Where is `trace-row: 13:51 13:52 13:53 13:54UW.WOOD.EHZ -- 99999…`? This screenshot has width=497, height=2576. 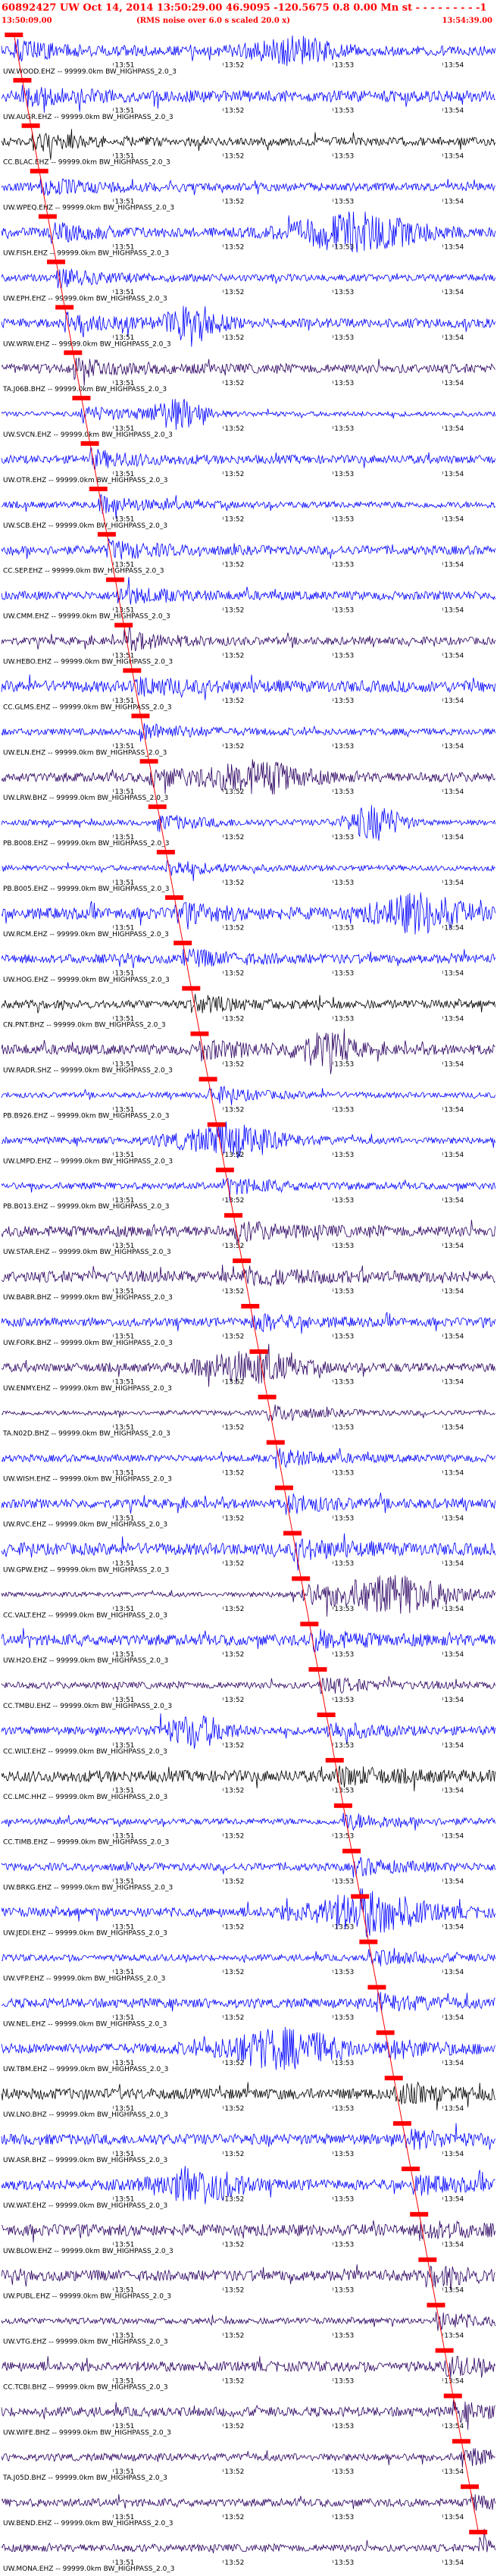
trace-row: 13:51 13:52 13:53 13:54UW.WOOD.EHZ -- 99999… is located at coordinates (248, 54).